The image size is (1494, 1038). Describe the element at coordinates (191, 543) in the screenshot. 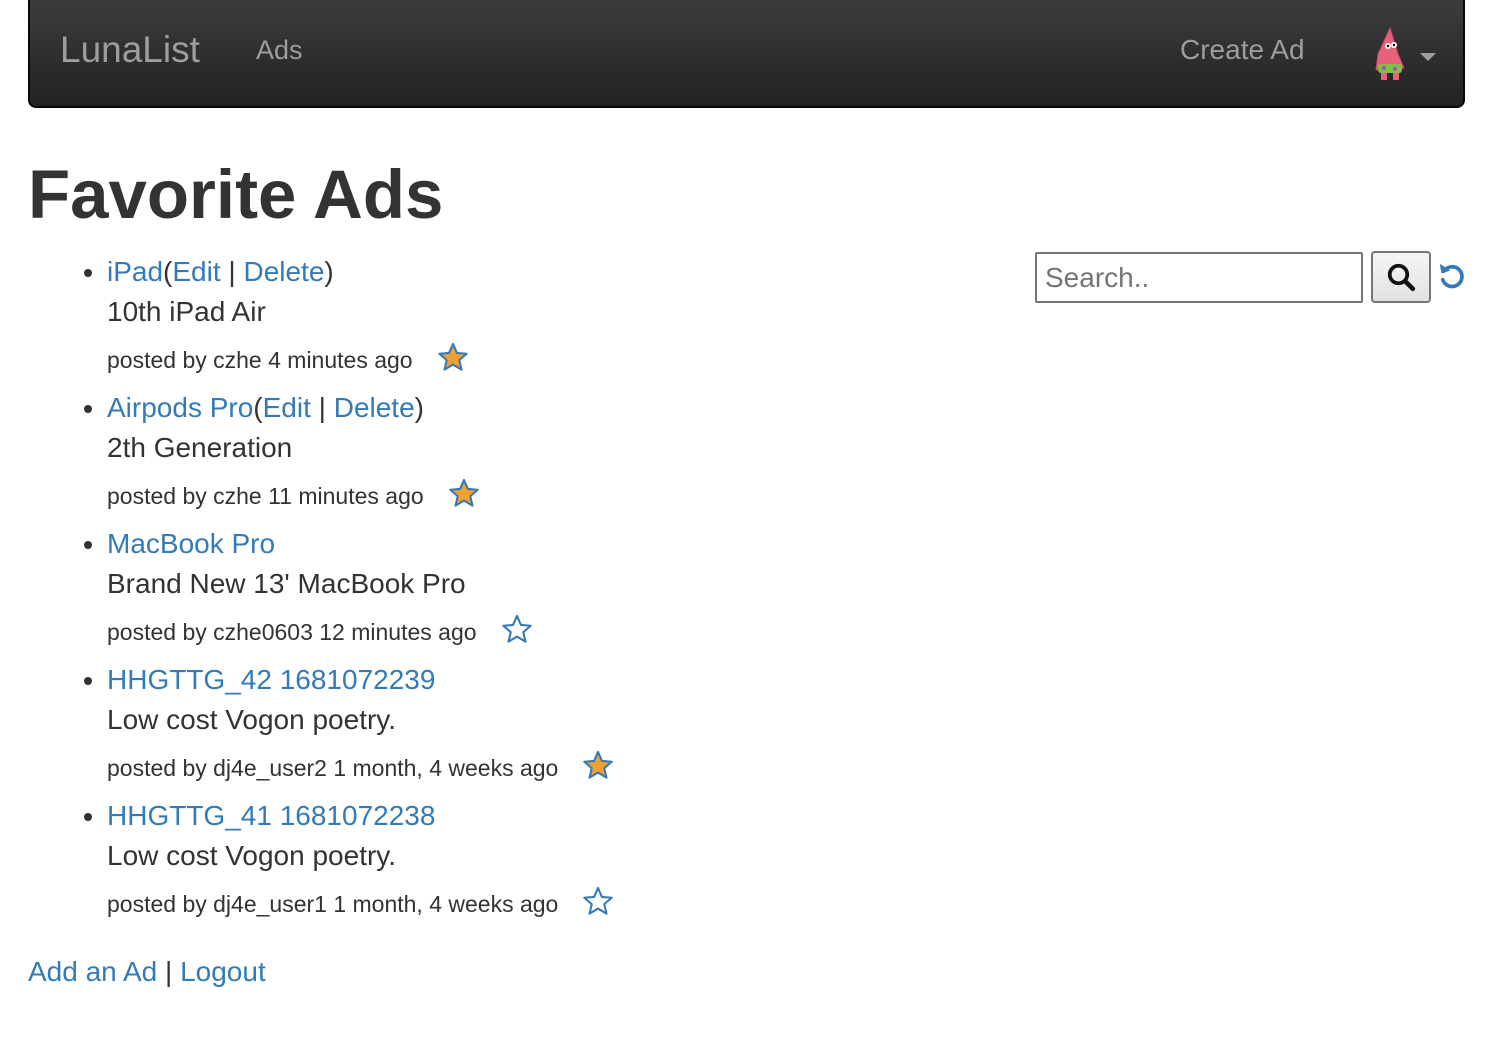

I see `ad-title-link: MacBook Pro` at that location.